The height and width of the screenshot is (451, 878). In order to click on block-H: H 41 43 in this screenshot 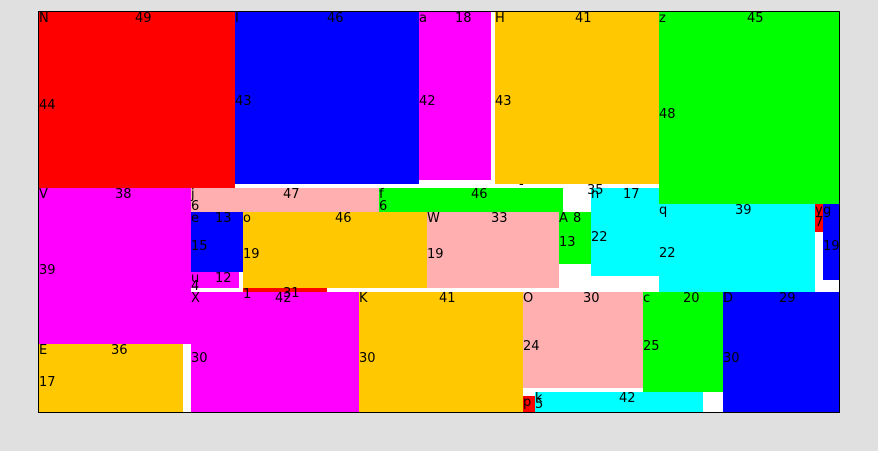, I will do `click(577, 98)`.